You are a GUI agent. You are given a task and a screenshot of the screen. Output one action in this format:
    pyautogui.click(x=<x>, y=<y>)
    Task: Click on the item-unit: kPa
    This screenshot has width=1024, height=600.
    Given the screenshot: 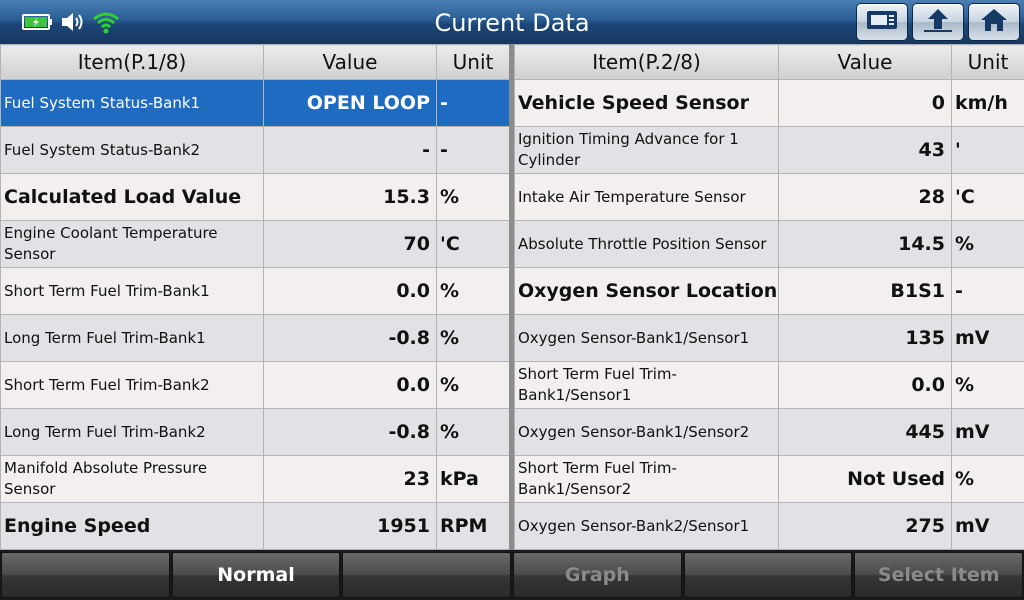 What is the action you would take?
    pyautogui.click(x=473, y=479)
    